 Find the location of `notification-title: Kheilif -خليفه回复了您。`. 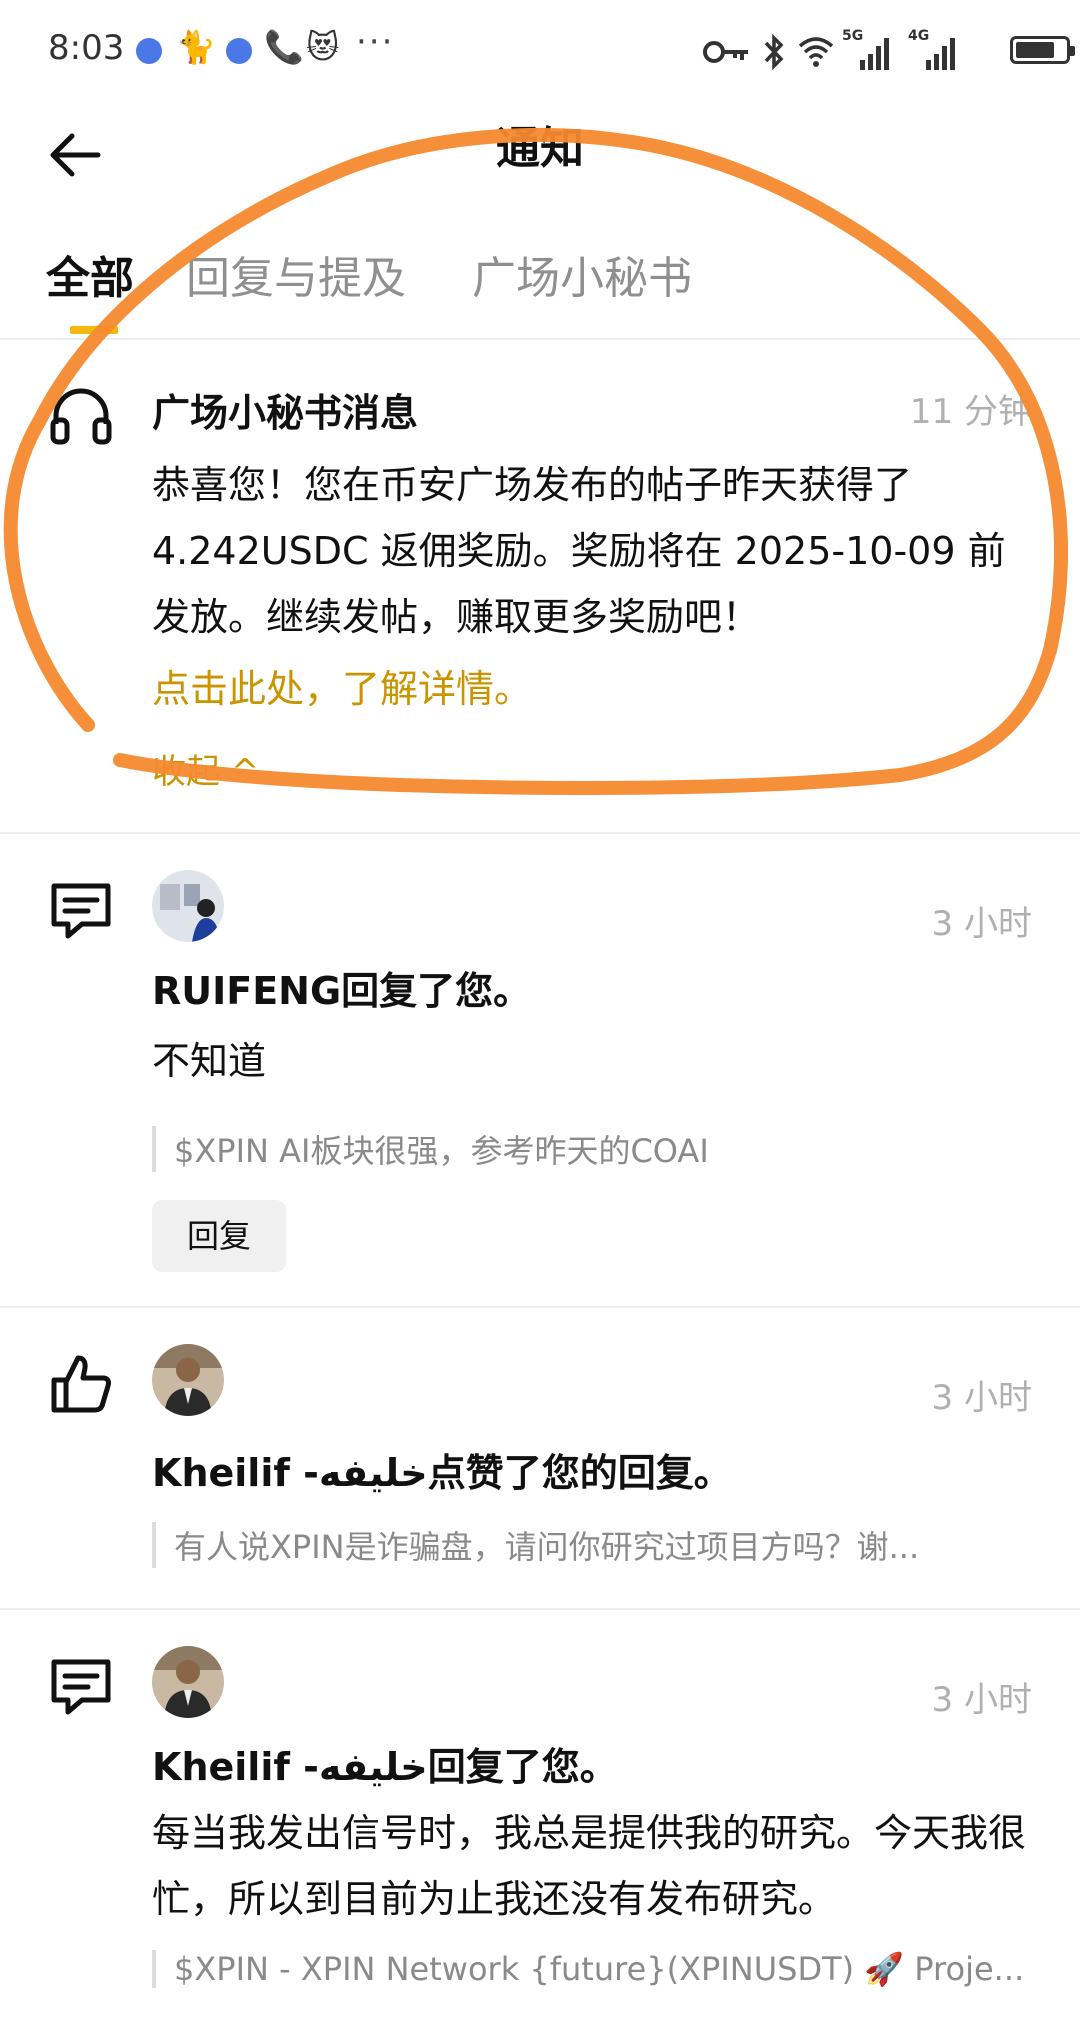

notification-title: Kheilif -خليفه回复了您。 is located at coordinates (385, 1767).